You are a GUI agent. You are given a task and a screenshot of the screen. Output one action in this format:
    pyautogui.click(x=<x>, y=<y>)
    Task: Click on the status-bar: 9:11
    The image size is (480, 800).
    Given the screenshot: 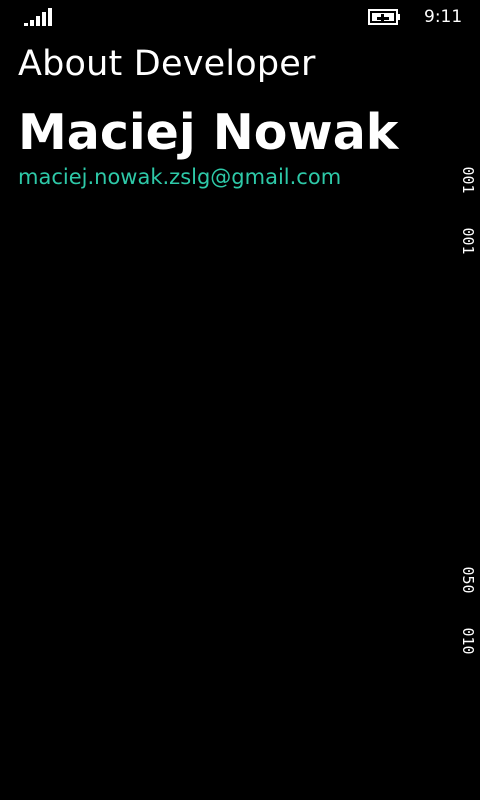 What is the action you would take?
    pyautogui.click(x=240, y=17)
    